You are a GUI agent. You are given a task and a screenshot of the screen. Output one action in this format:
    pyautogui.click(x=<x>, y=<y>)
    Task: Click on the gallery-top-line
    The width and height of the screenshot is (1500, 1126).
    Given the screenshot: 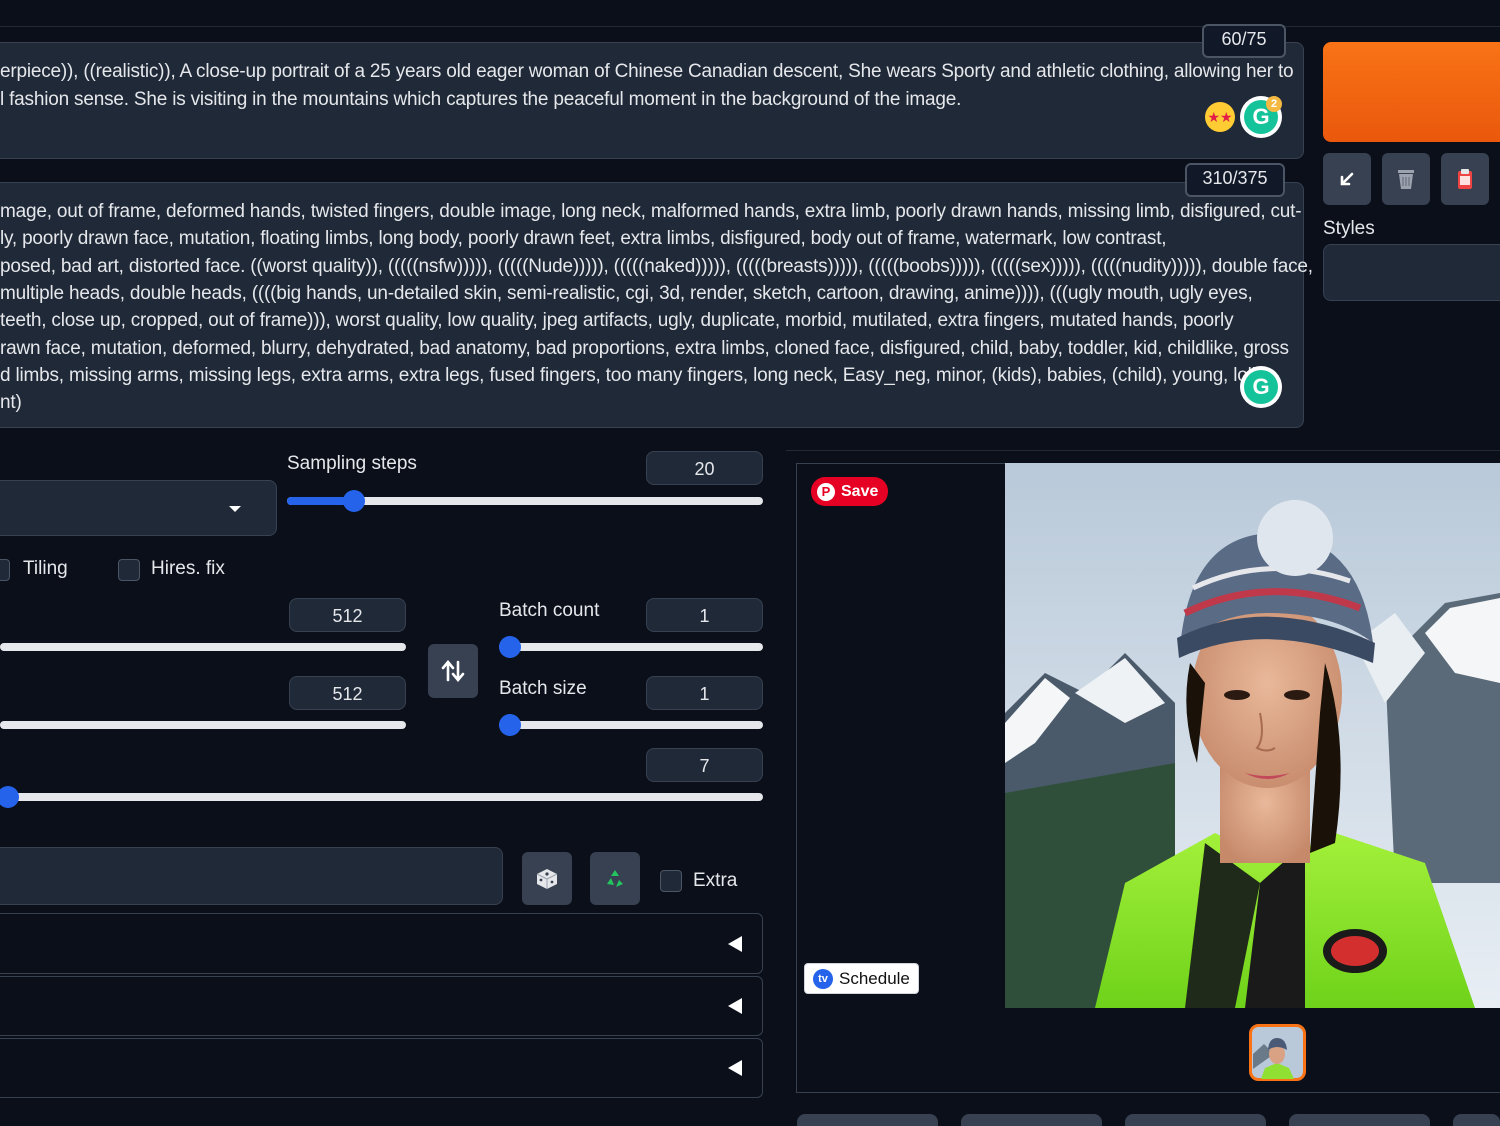 What is the action you would take?
    pyautogui.click(x=1143, y=450)
    